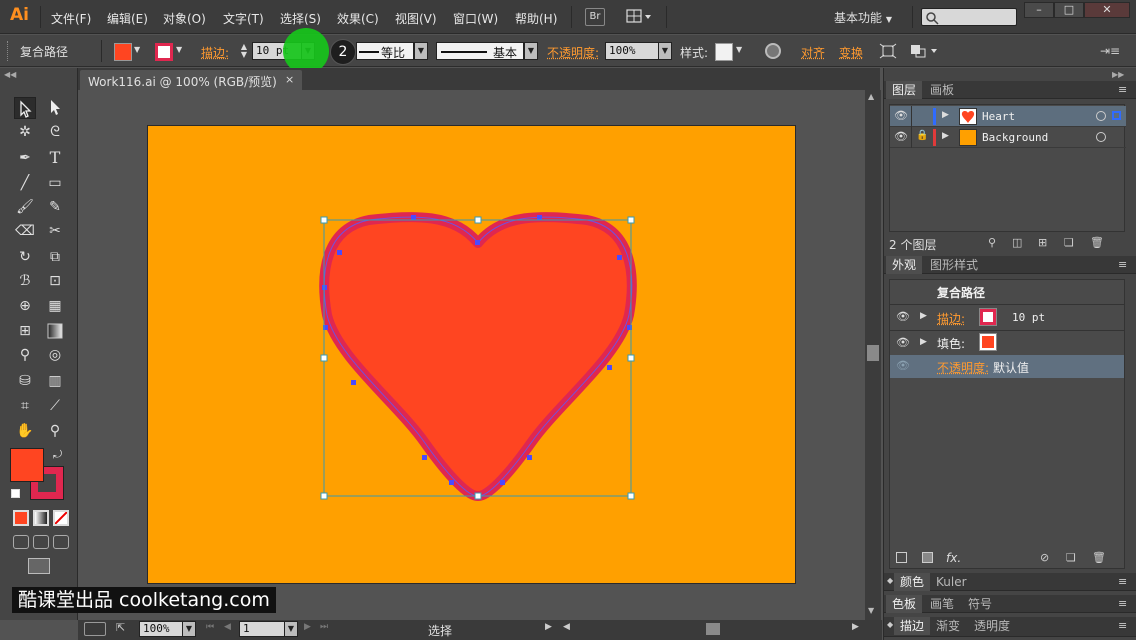 Image resolution: width=1136 pixels, height=640 pixels. Describe the element at coordinates (1116, 115) in the screenshot. I see `selection-indicator` at that location.